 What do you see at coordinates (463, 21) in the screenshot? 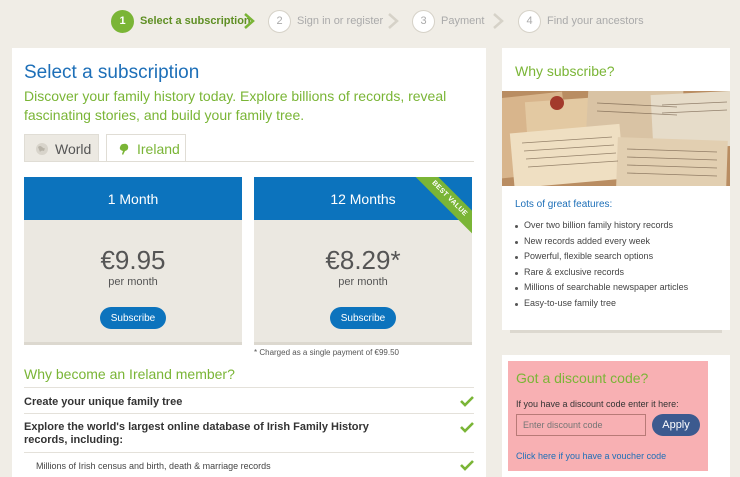
I see `step-label: Payment` at bounding box center [463, 21].